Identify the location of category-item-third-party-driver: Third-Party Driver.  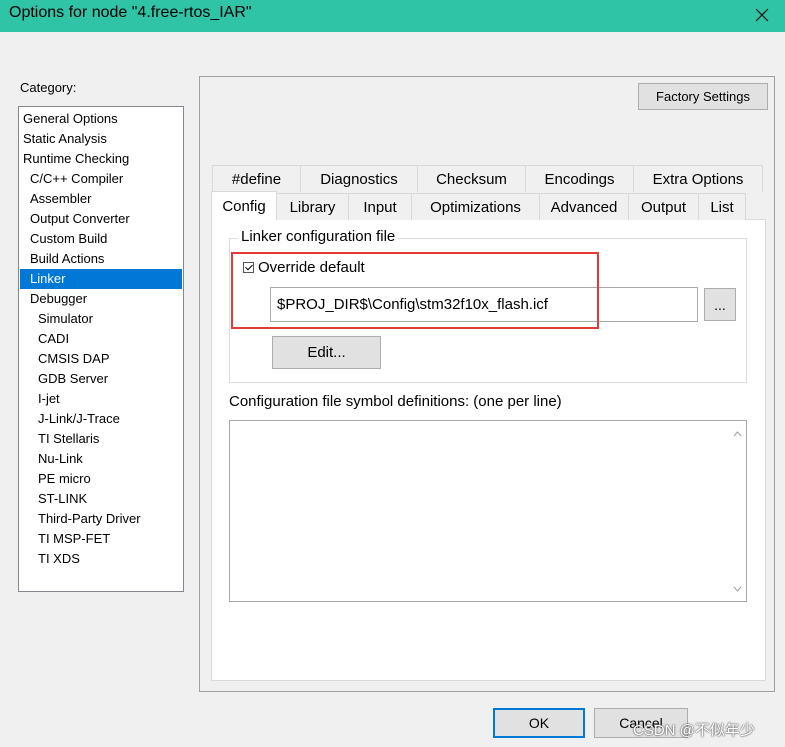
(99, 519).